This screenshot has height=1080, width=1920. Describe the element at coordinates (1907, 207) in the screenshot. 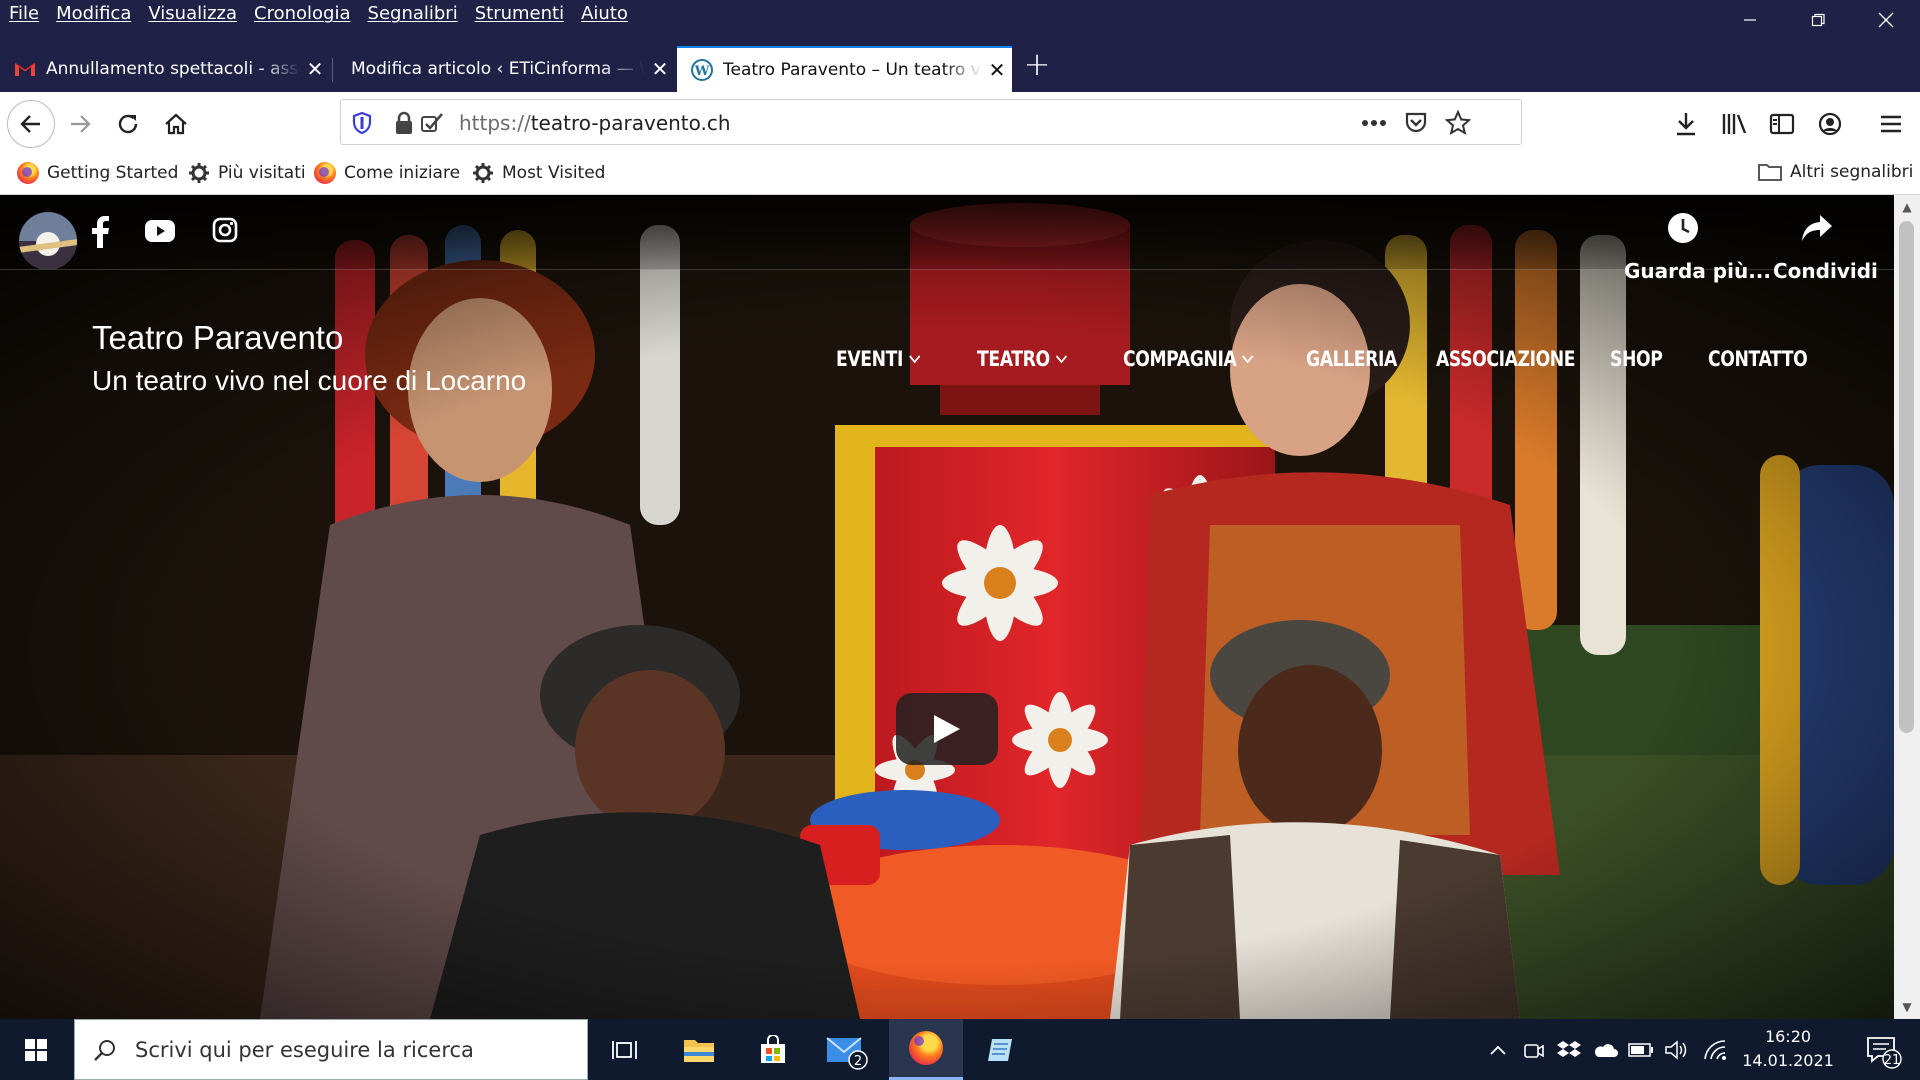

I see `scroll-up-arrow-icon: ▲` at that location.